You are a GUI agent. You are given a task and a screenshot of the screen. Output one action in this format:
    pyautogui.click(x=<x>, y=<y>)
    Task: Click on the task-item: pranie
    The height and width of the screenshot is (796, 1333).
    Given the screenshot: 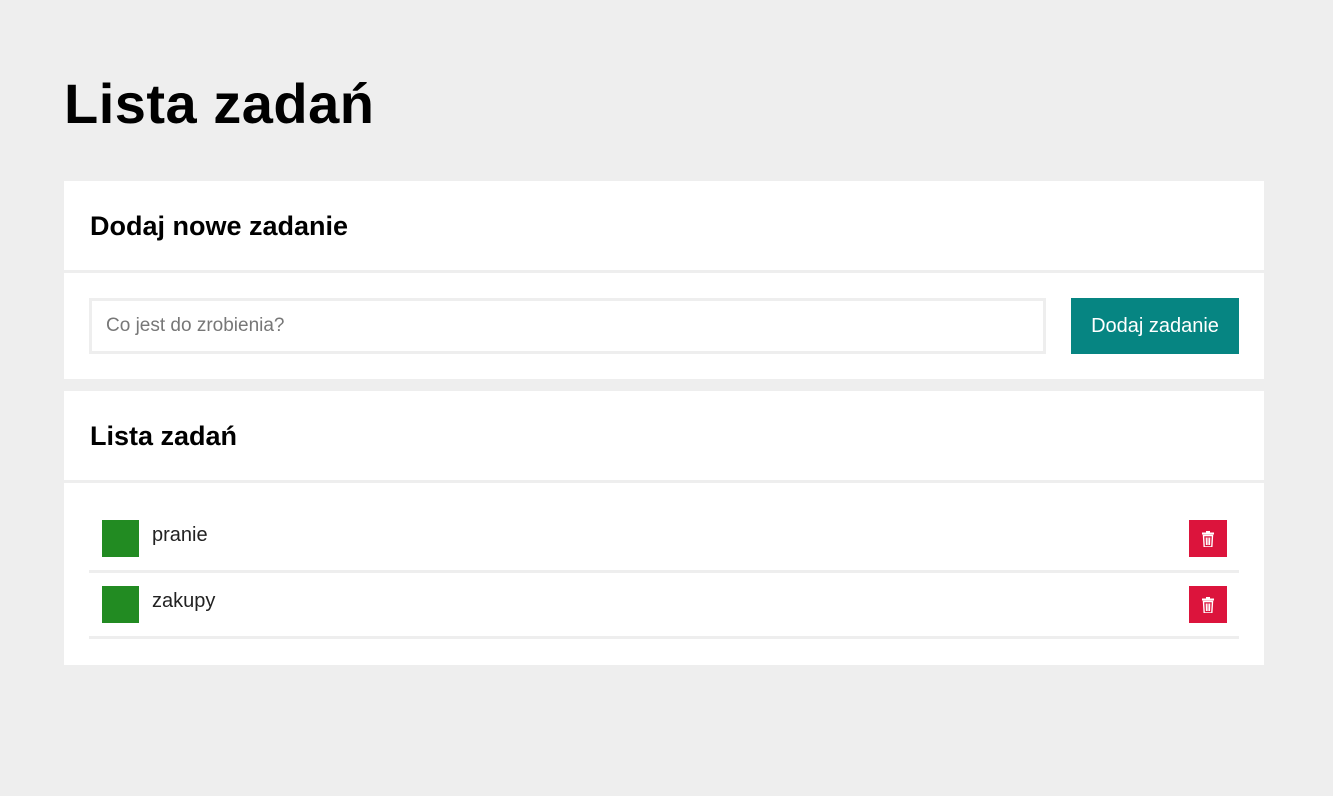 What is the action you would take?
    pyautogui.click(x=664, y=540)
    